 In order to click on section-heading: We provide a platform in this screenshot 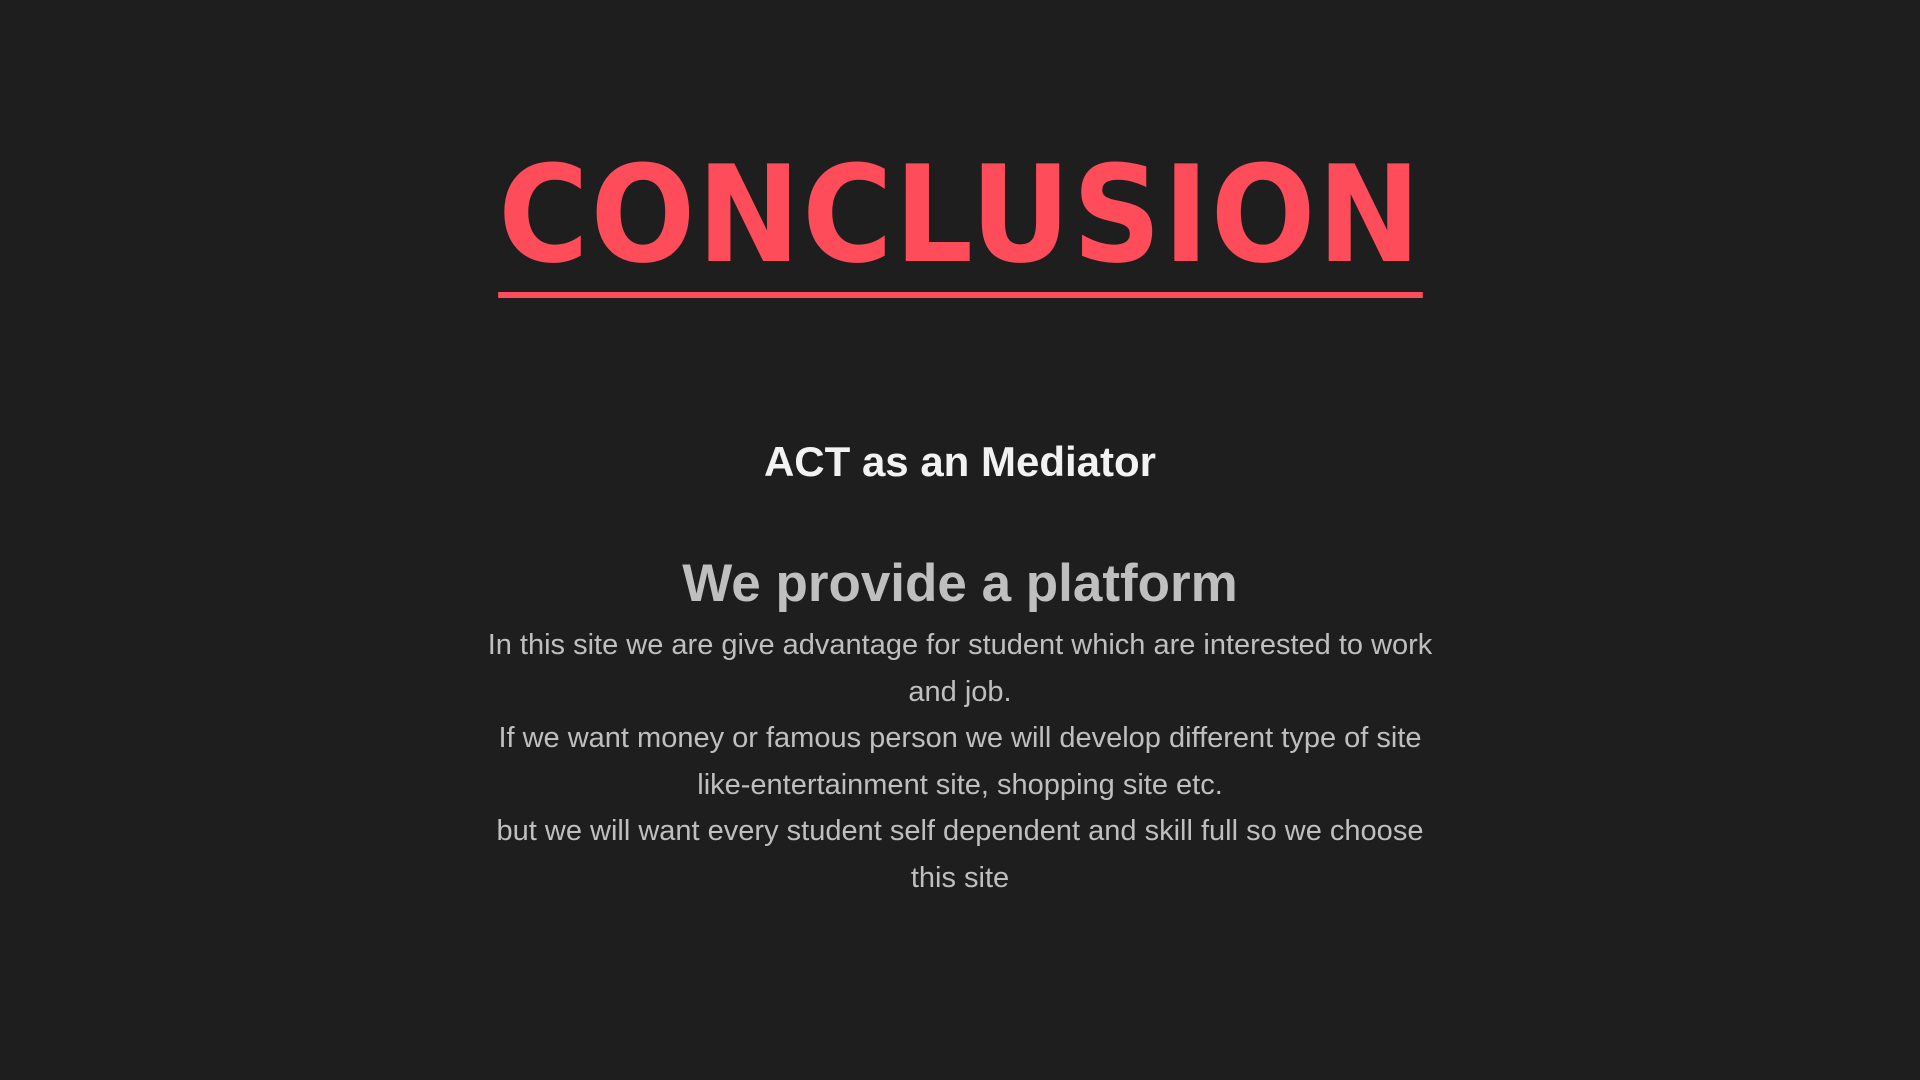, I will do `click(960, 583)`.